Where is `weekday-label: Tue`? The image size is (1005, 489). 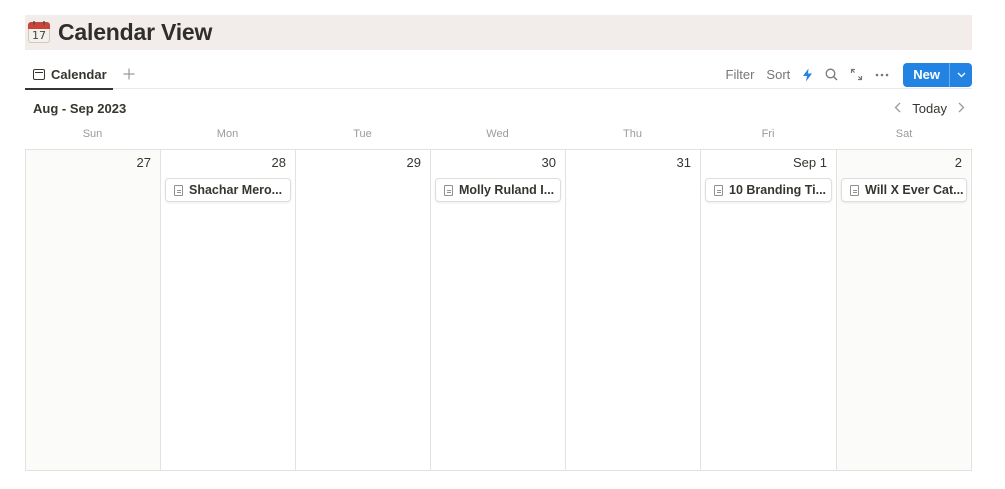
weekday-label: Tue is located at coordinates (362, 134).